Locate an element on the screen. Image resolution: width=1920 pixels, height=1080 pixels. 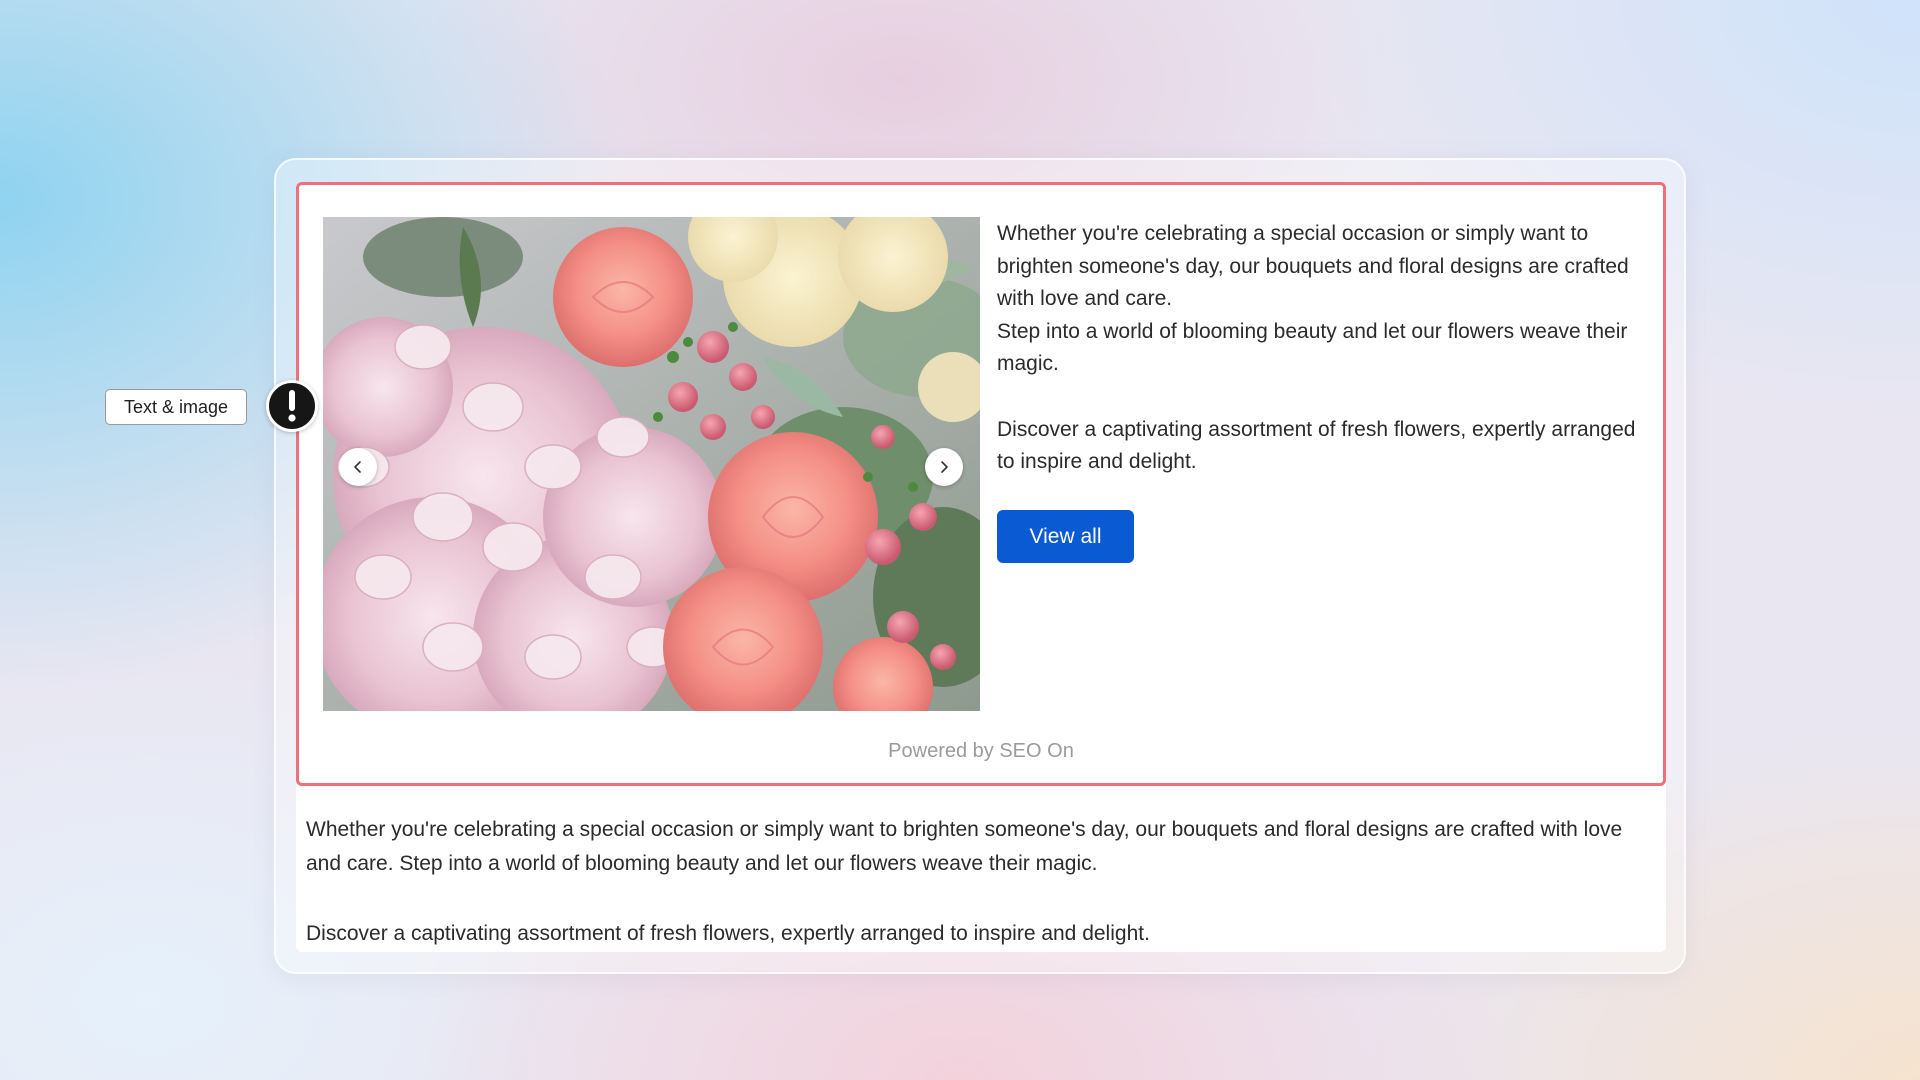
carousel-next-button is located at coordinates (944, 467).